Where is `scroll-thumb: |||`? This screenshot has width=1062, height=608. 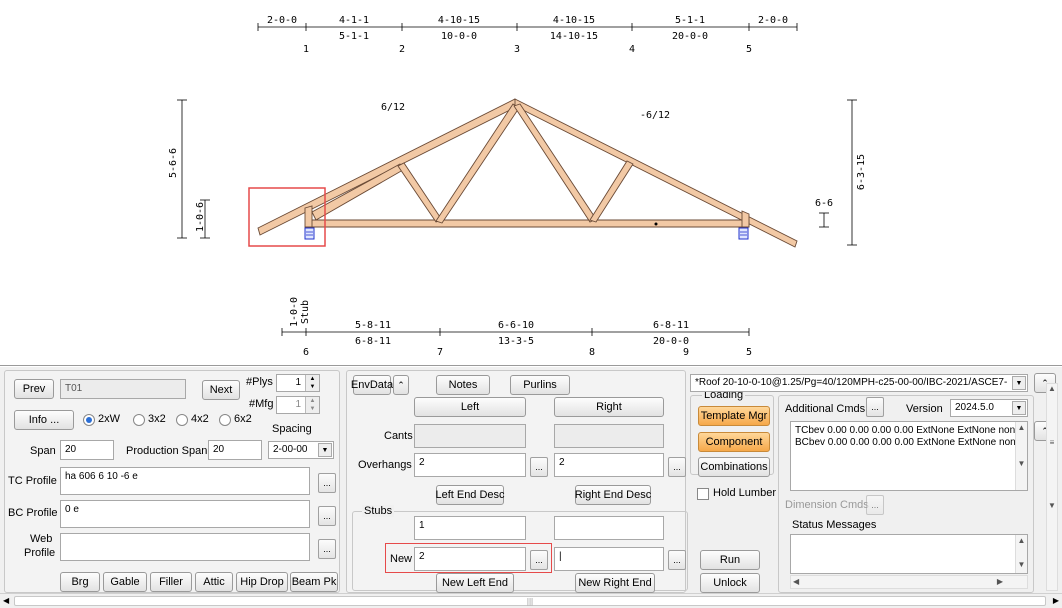 scroll-thumb: ||| is located at coordinates (530, 601).